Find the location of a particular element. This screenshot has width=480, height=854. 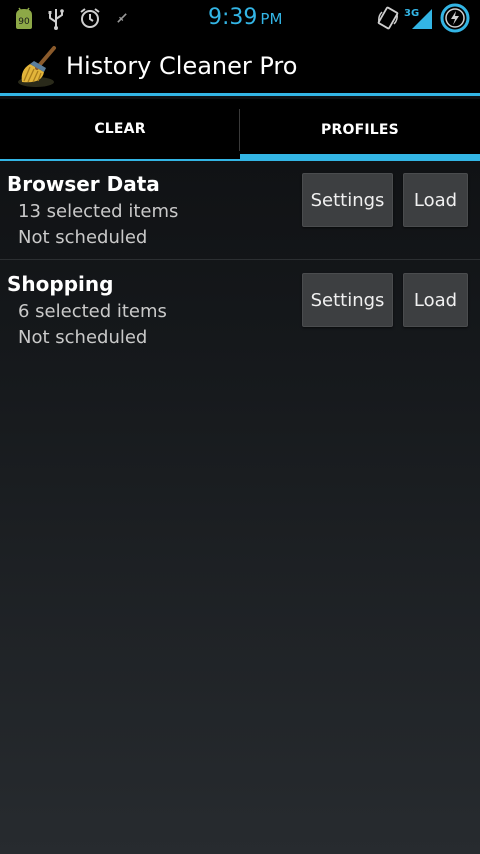

android-notification-icon: 90 is located at coordinates (24, 18).